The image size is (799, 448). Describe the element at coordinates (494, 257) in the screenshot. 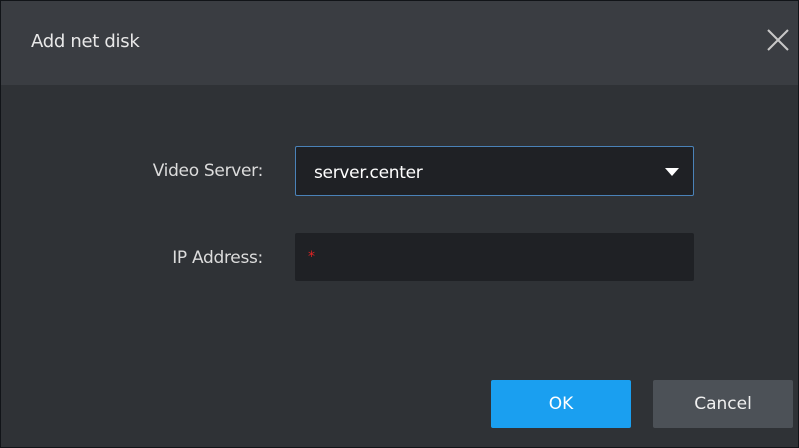

I see `ip-address-input: *` at that location.